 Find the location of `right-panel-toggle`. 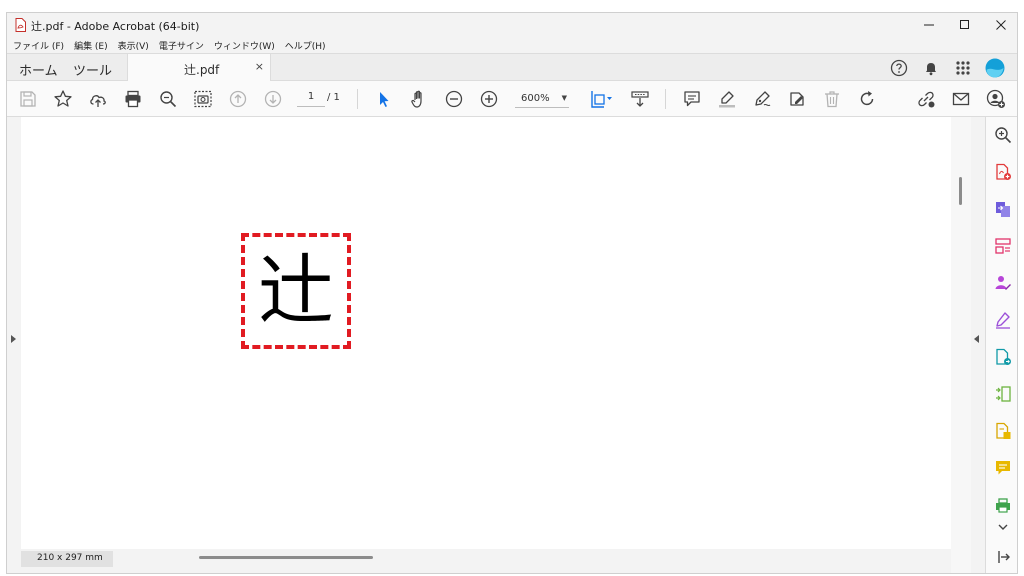

right-panel-toggle is located at coordinates (978, 345).